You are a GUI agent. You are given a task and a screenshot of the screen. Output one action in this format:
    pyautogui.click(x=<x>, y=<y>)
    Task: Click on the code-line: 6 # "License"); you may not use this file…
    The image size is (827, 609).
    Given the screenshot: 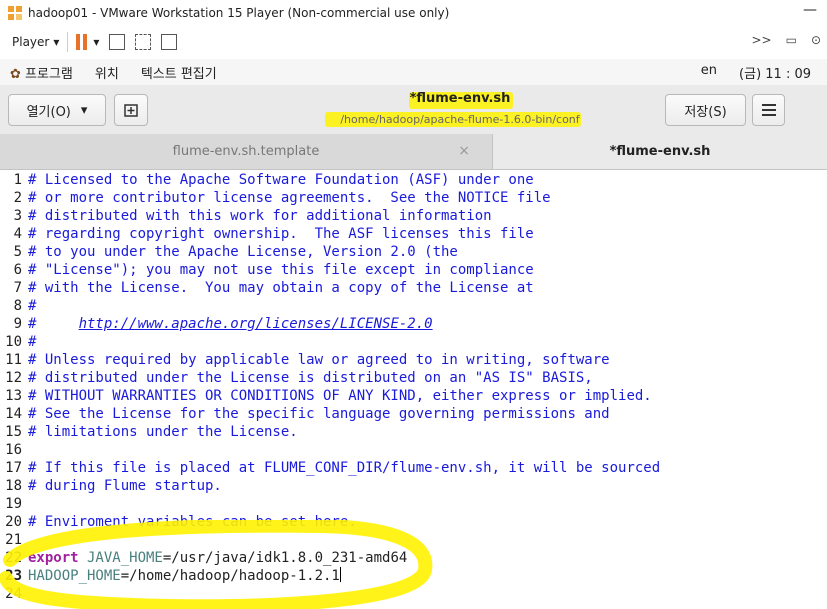 What is the action you would take?
    pyautogui.click(x=413, y=270)
    